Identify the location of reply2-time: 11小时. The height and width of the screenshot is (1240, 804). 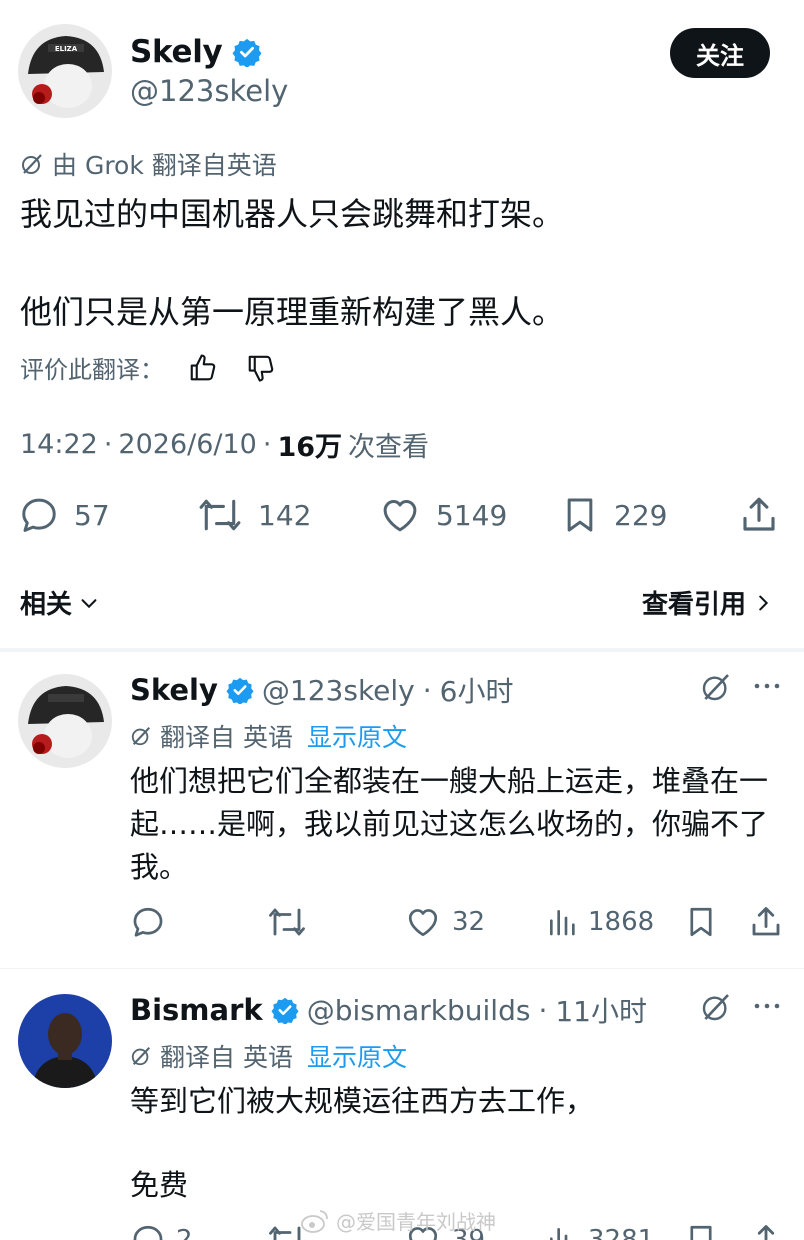
(601, 1010).